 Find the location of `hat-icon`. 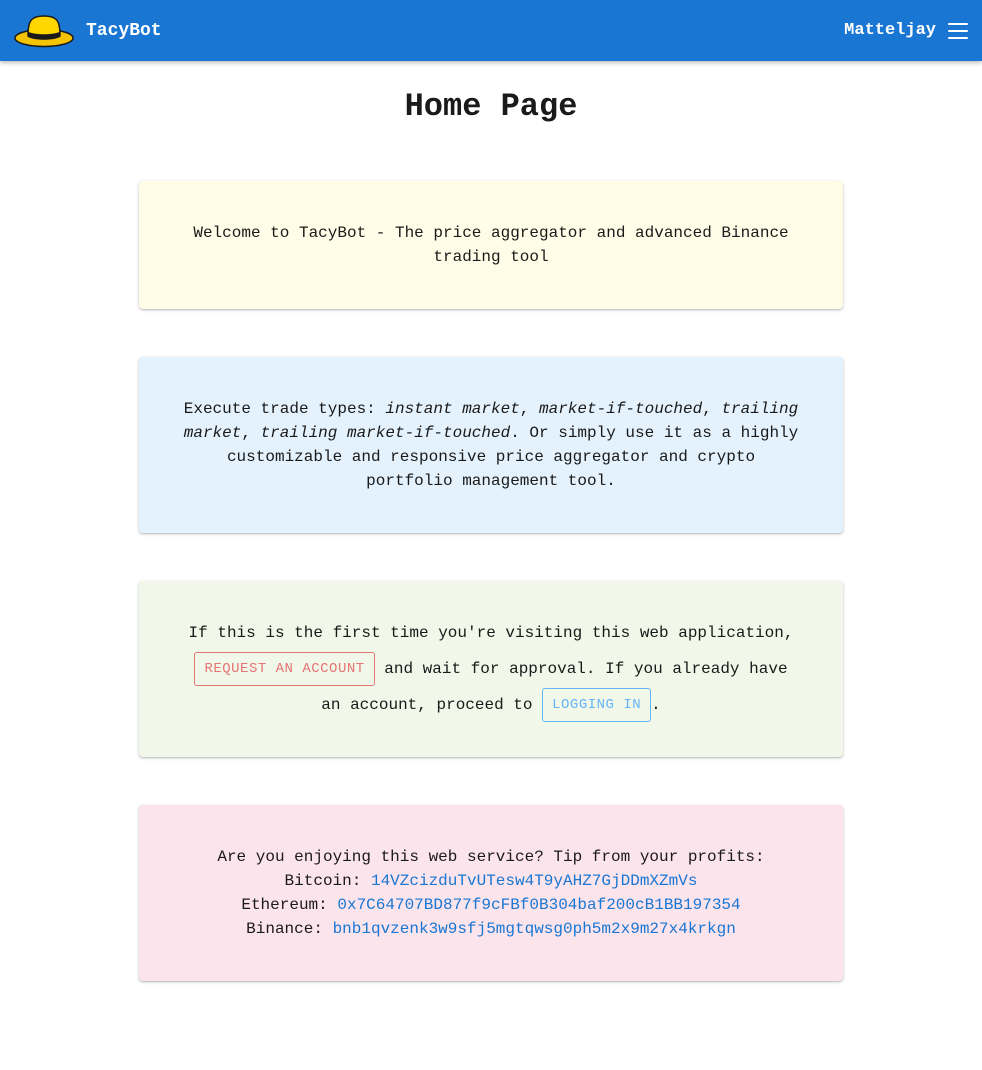

hat-icon is located at coordinates (44, 30).